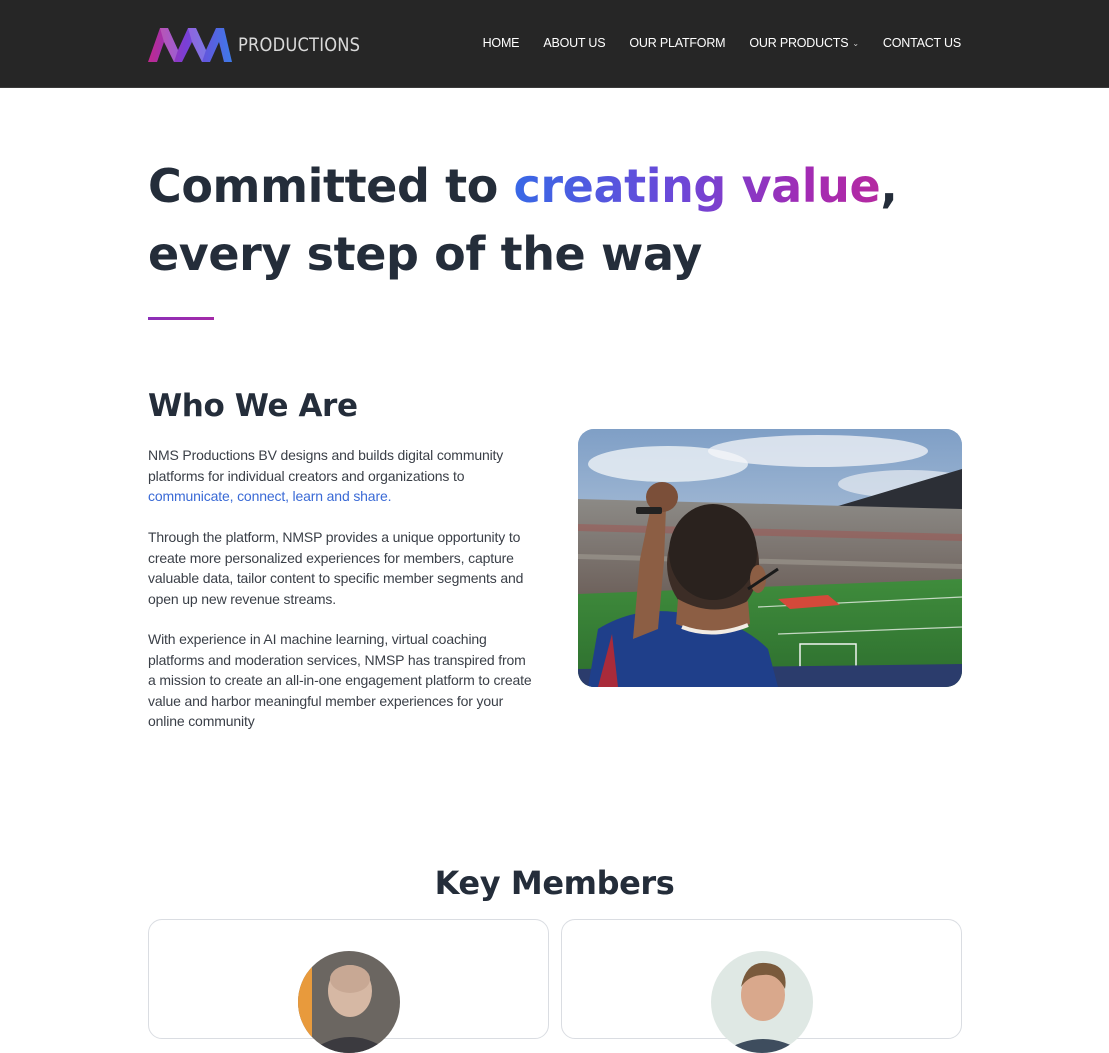  I want to click on hero-line1-prefix: Committed to, so click(331, 186).